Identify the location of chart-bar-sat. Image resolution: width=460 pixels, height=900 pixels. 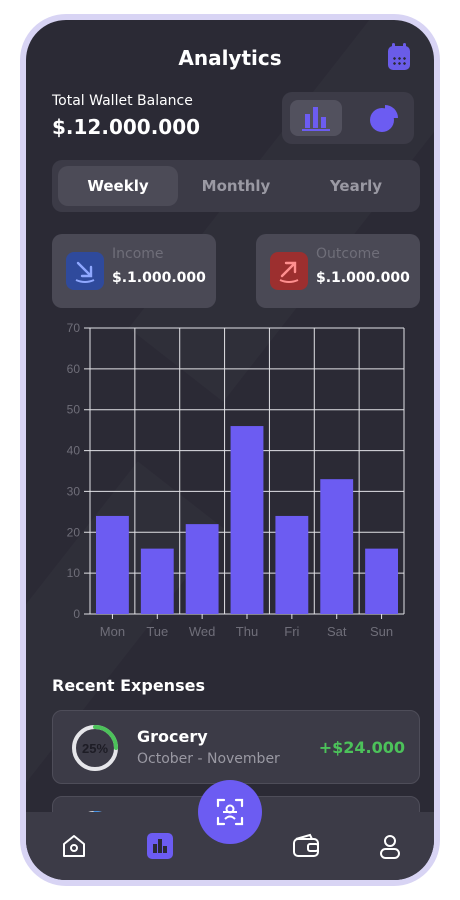
(337, 546).